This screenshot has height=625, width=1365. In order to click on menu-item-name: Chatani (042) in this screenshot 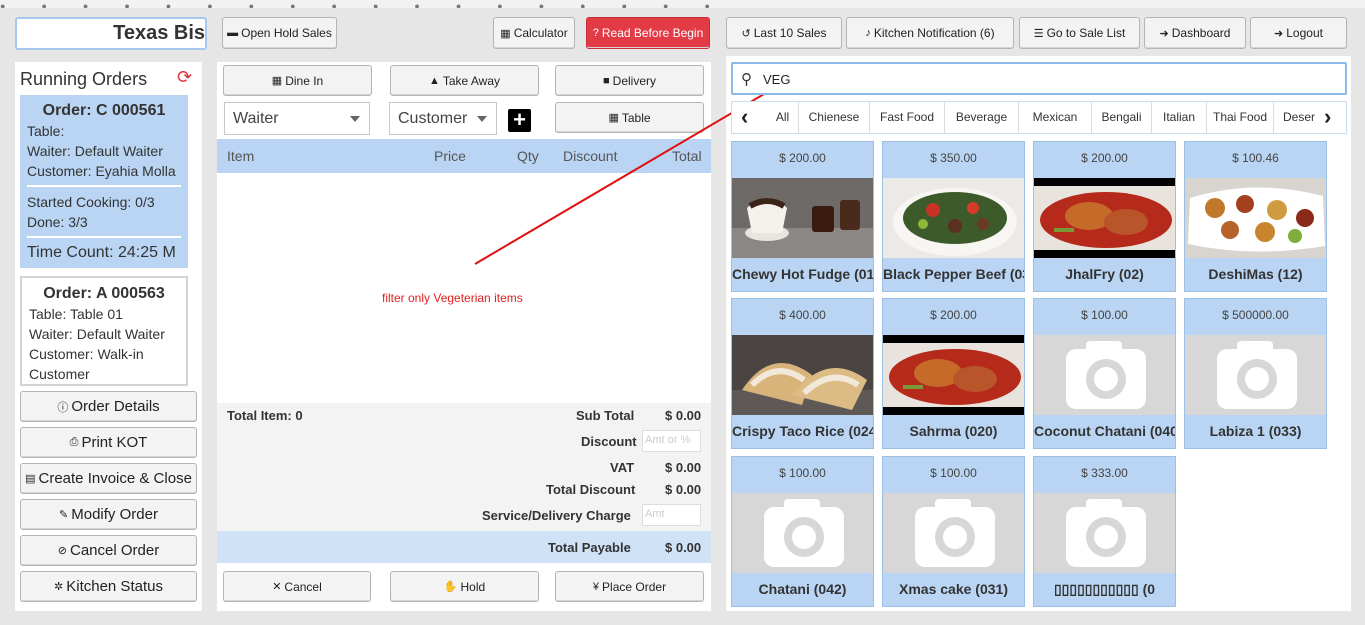, I will do `click(802, 589)`.